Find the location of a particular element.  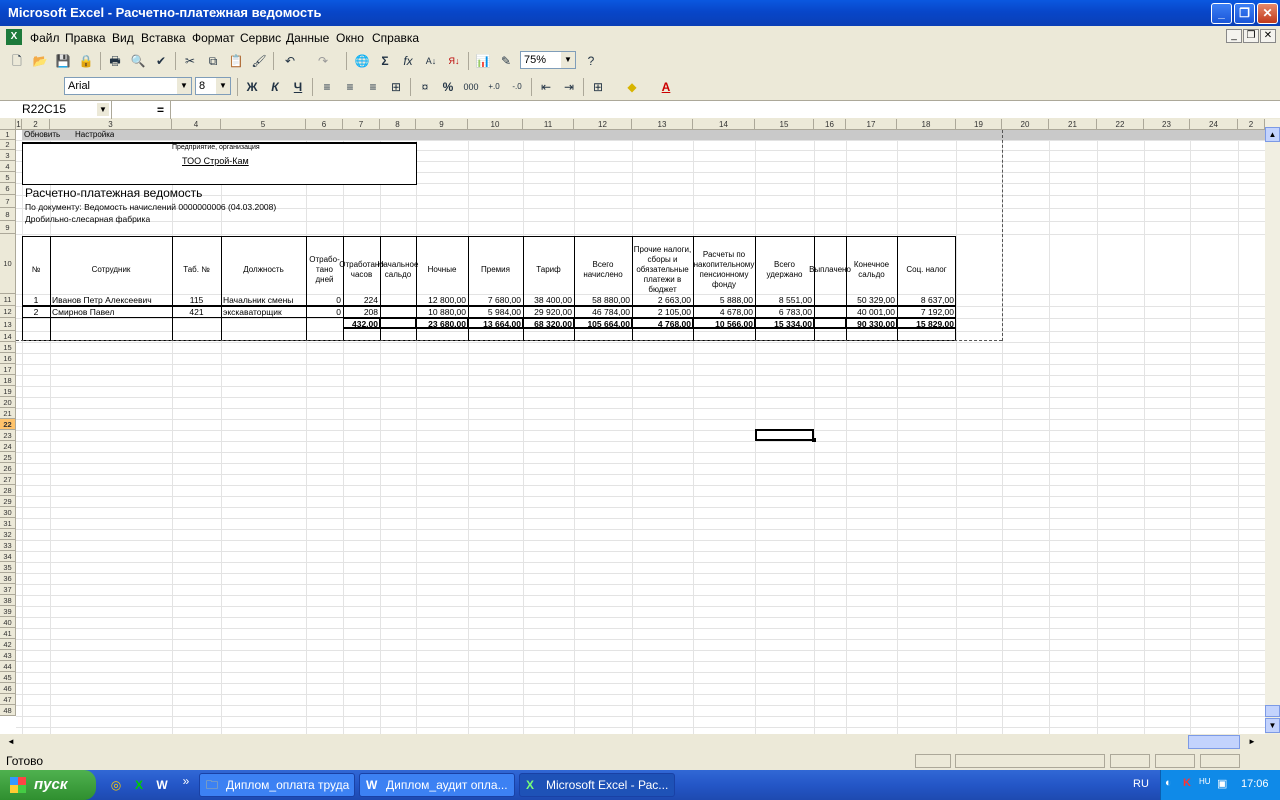

row-header: 35 is located at coordinates (8, 567).